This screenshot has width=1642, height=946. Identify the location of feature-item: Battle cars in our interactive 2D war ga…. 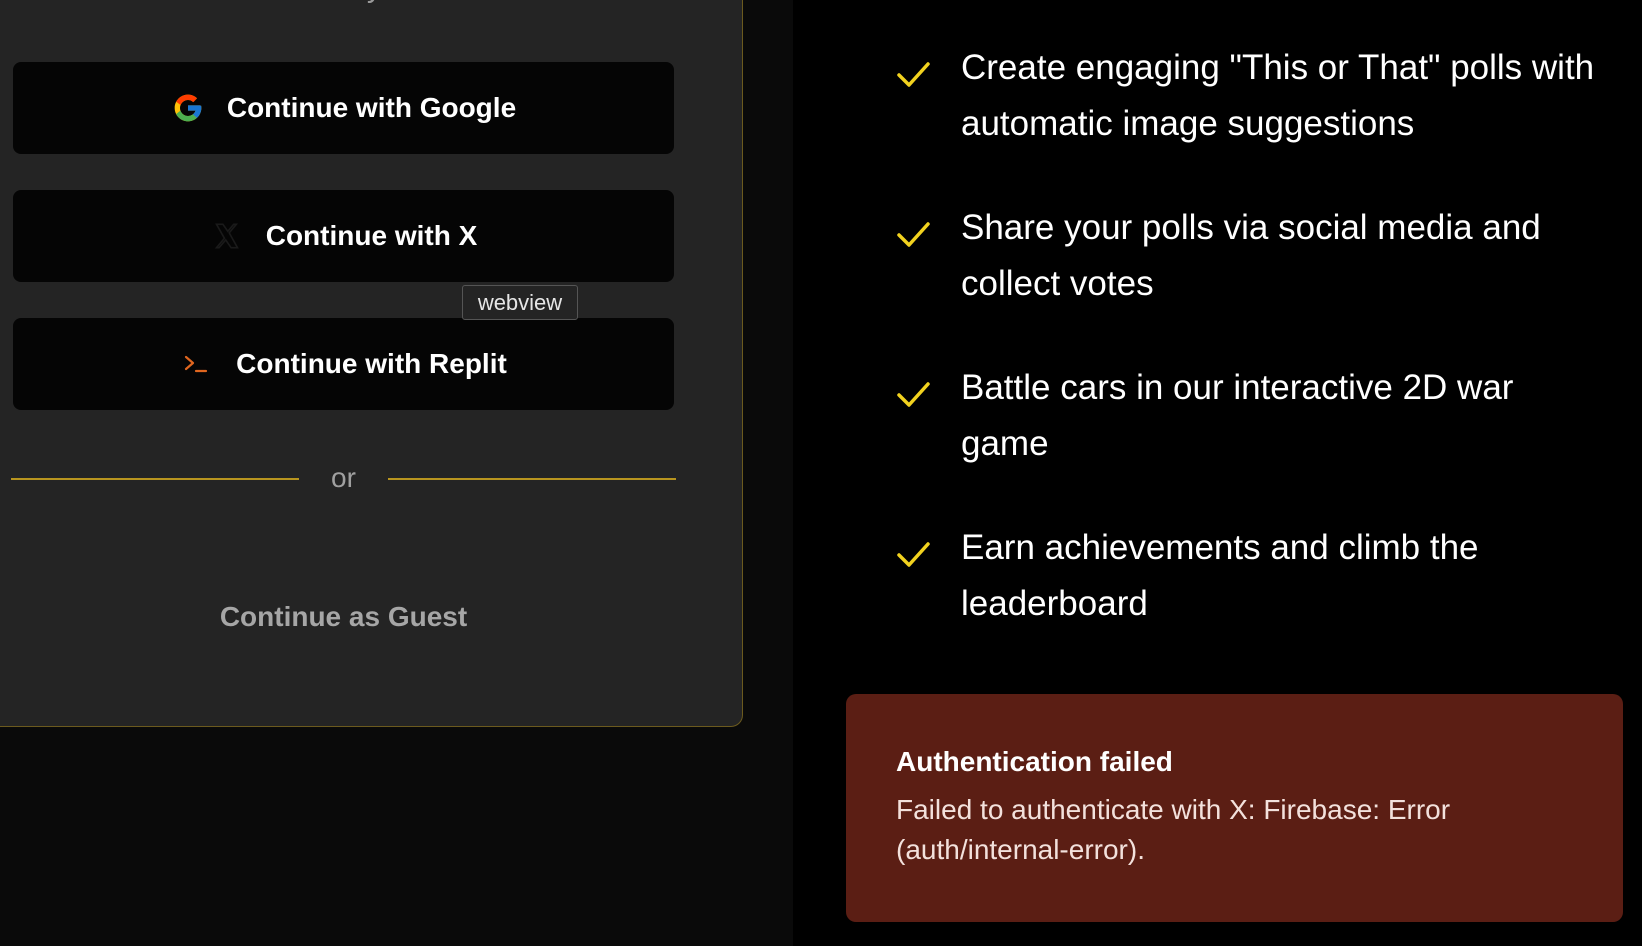
(1253, 416).